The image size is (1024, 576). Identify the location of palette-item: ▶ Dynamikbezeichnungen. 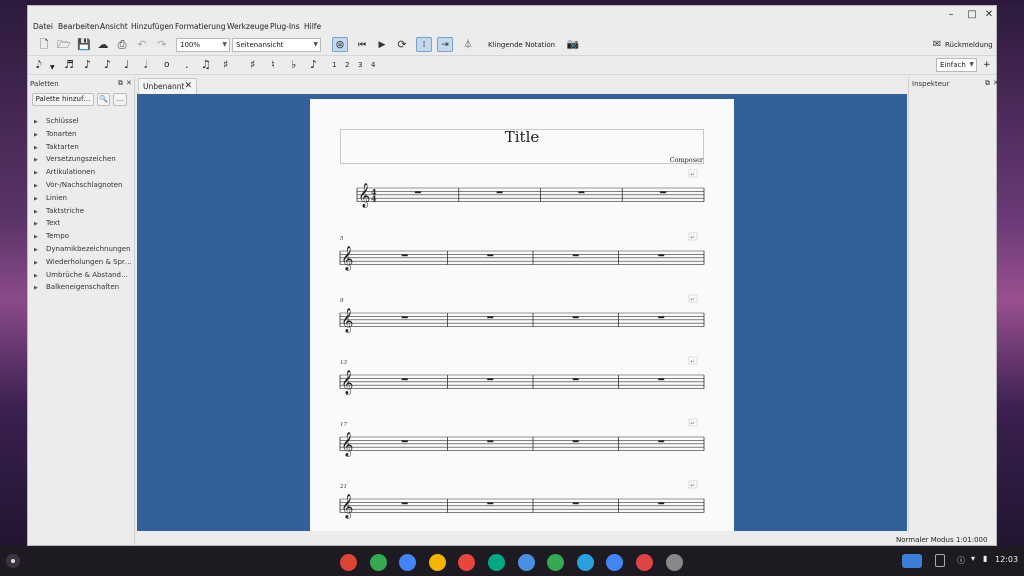
(82, 249).